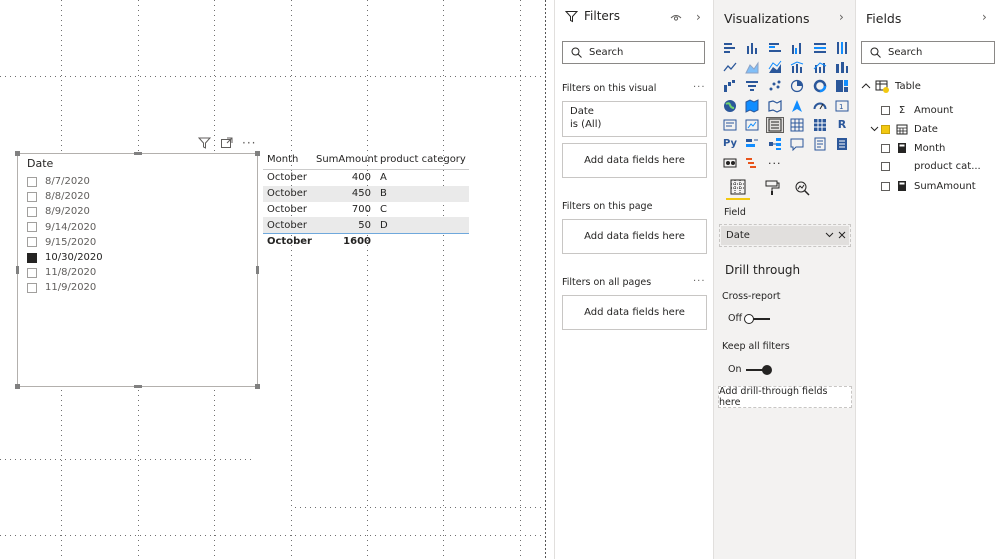 The image size is (998, 559). I want to click on slicer-item: 10/30/2020, so click(65, 257).